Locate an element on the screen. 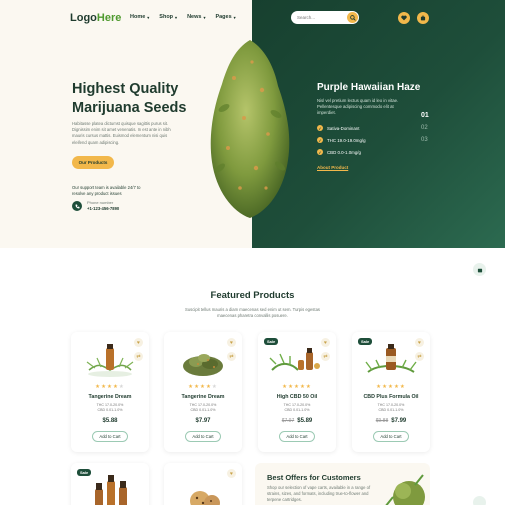  product-price: $5.88 is located at coordinates (110, 421).